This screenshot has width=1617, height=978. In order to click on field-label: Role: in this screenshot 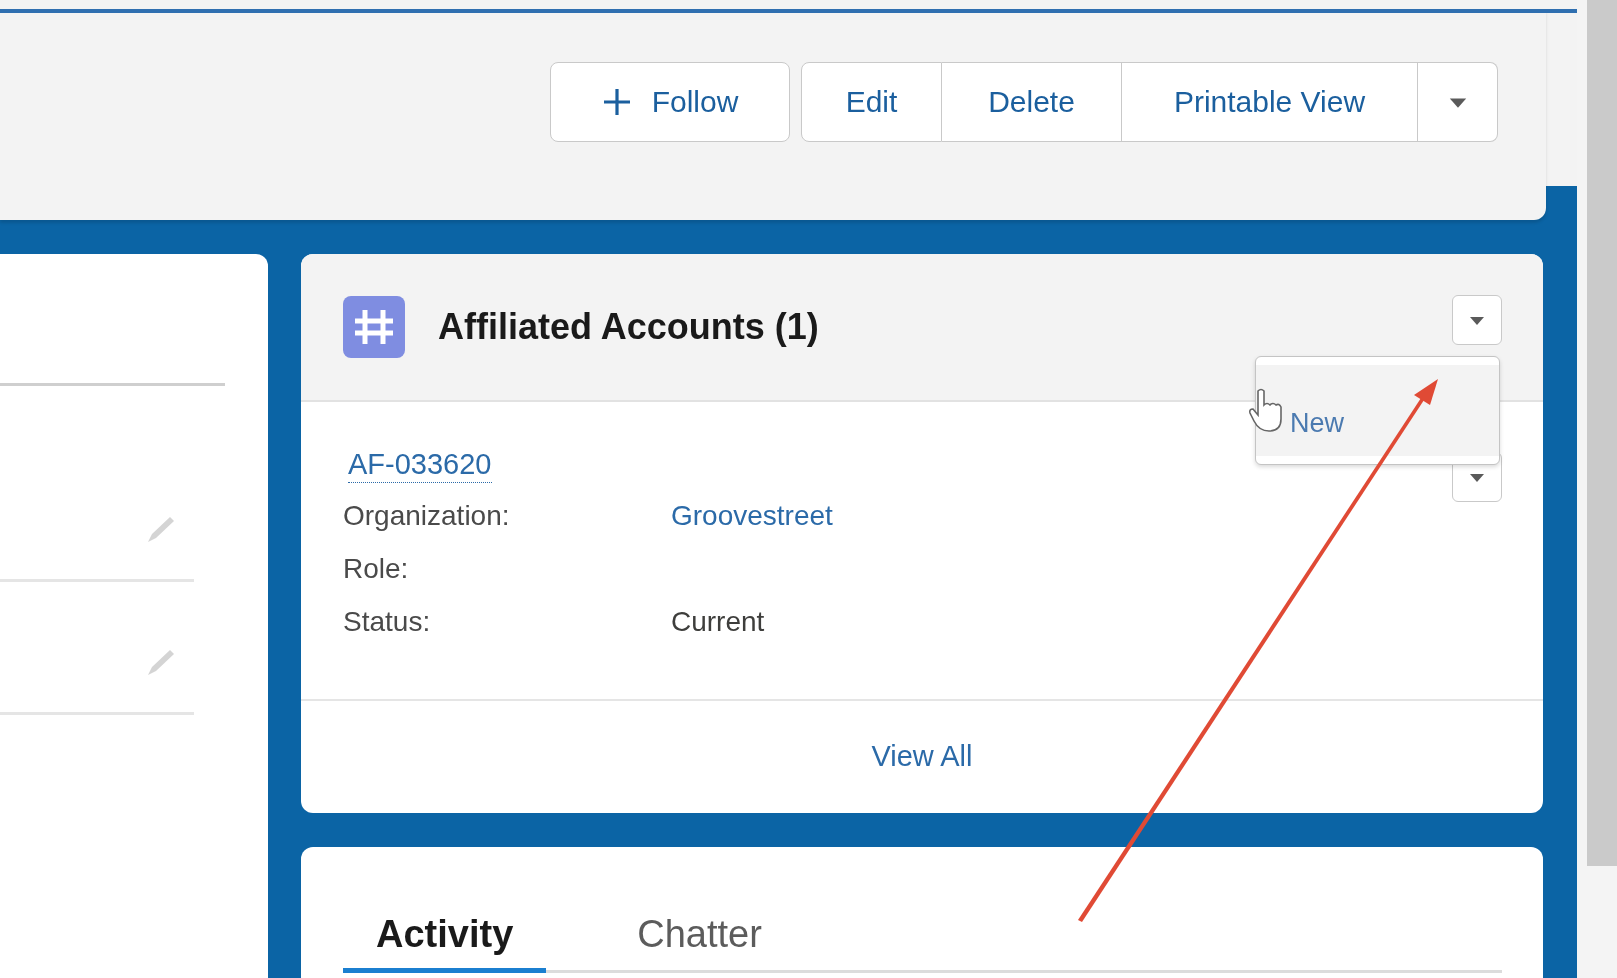, I will do `click(376, 568)`.